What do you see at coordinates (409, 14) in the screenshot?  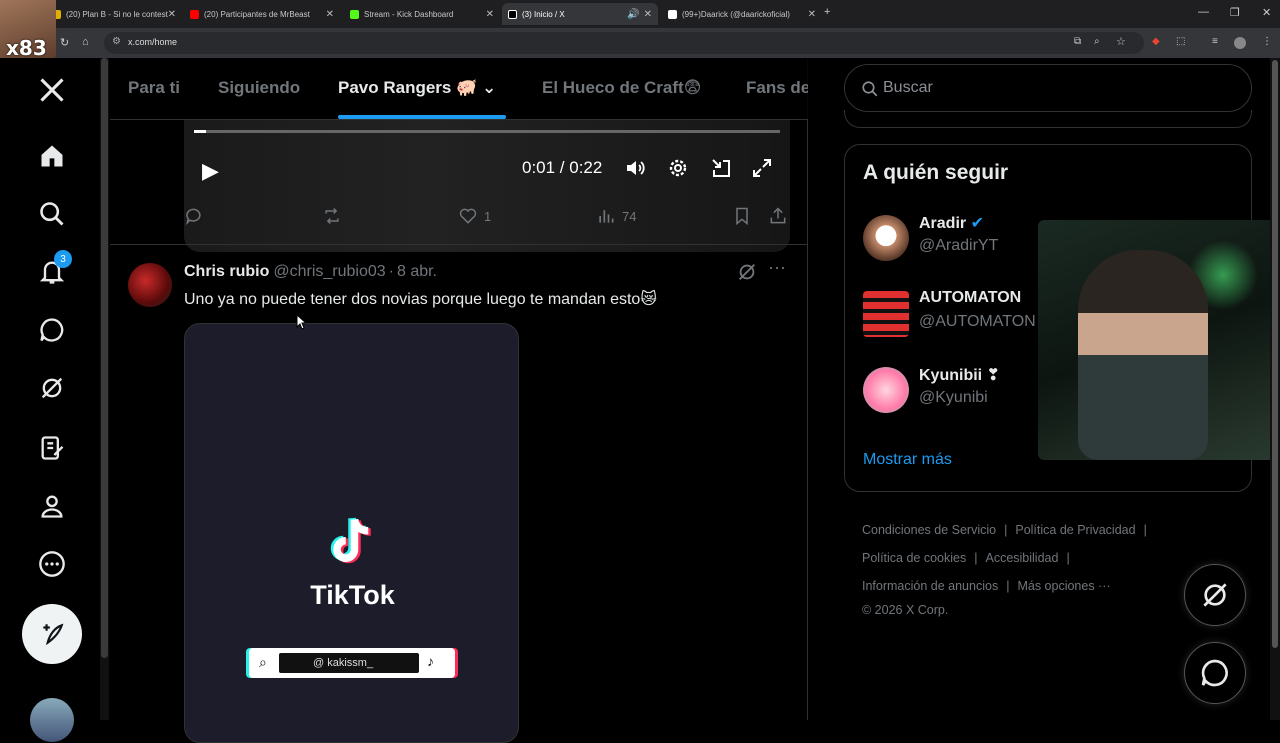 I see `tab-label: Stream - Kick Dashboard` at bounding box center [409, 14].